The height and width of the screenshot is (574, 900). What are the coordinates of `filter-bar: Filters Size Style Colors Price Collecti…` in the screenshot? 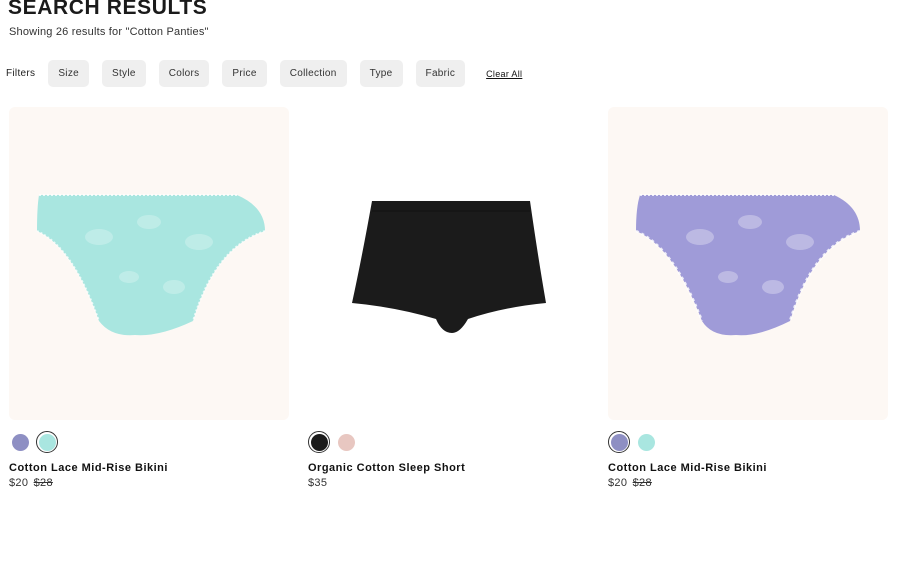 It's located at (264, 73).